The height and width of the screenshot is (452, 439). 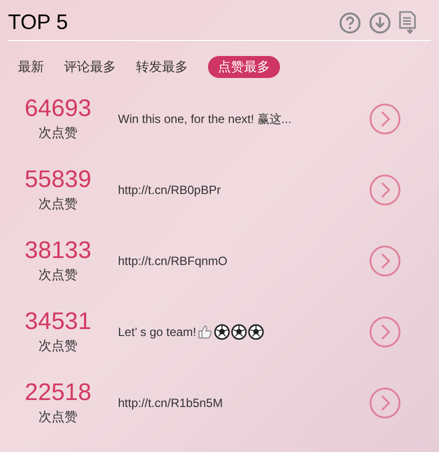 I want to click on tab: 点赞最多, so click(x=244, y=67).